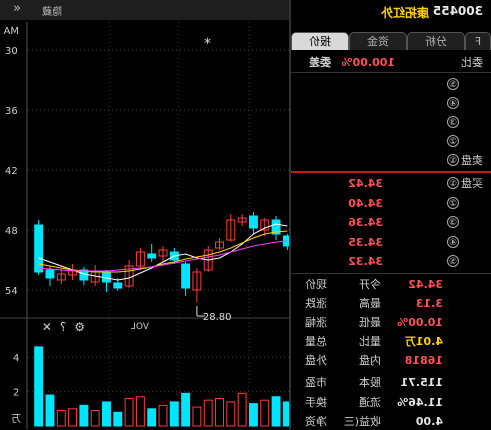 This screenshot has height=430, width=491. I want to click on tab-analysis: 分析, so click(436, 41).